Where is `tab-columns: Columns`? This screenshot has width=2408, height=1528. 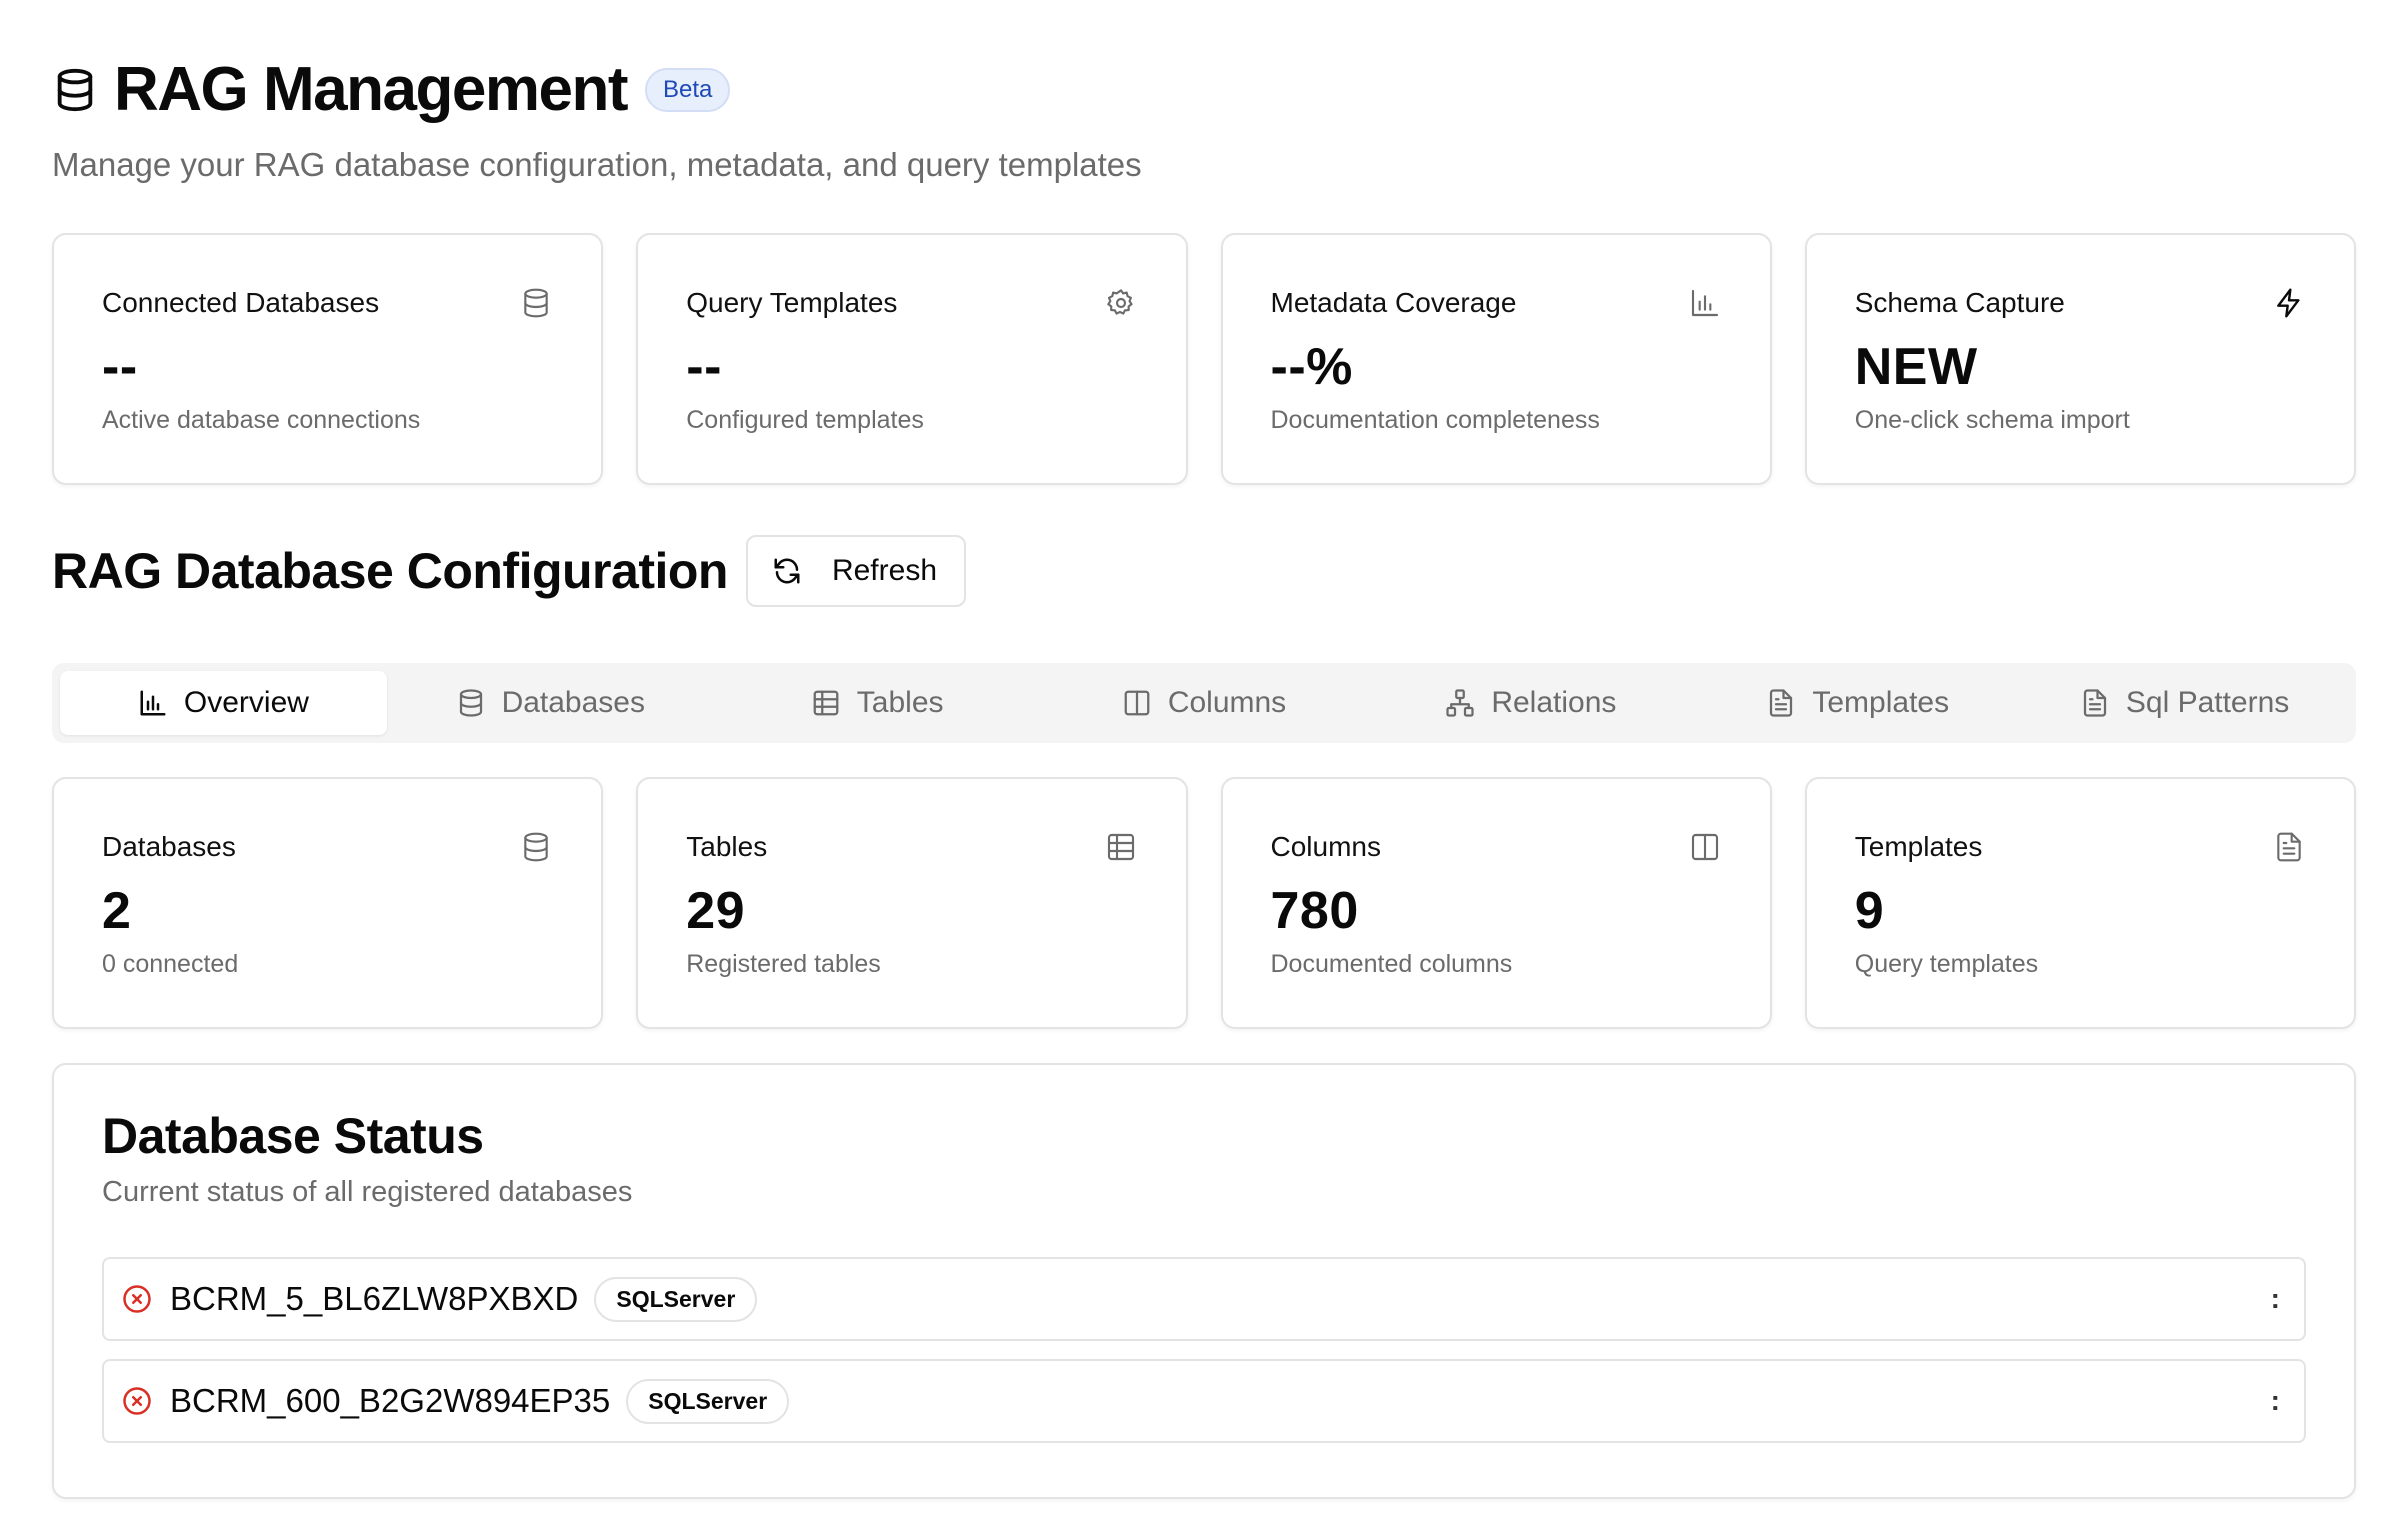
tab-columns: Columns is located at coordinates (1204, 703).